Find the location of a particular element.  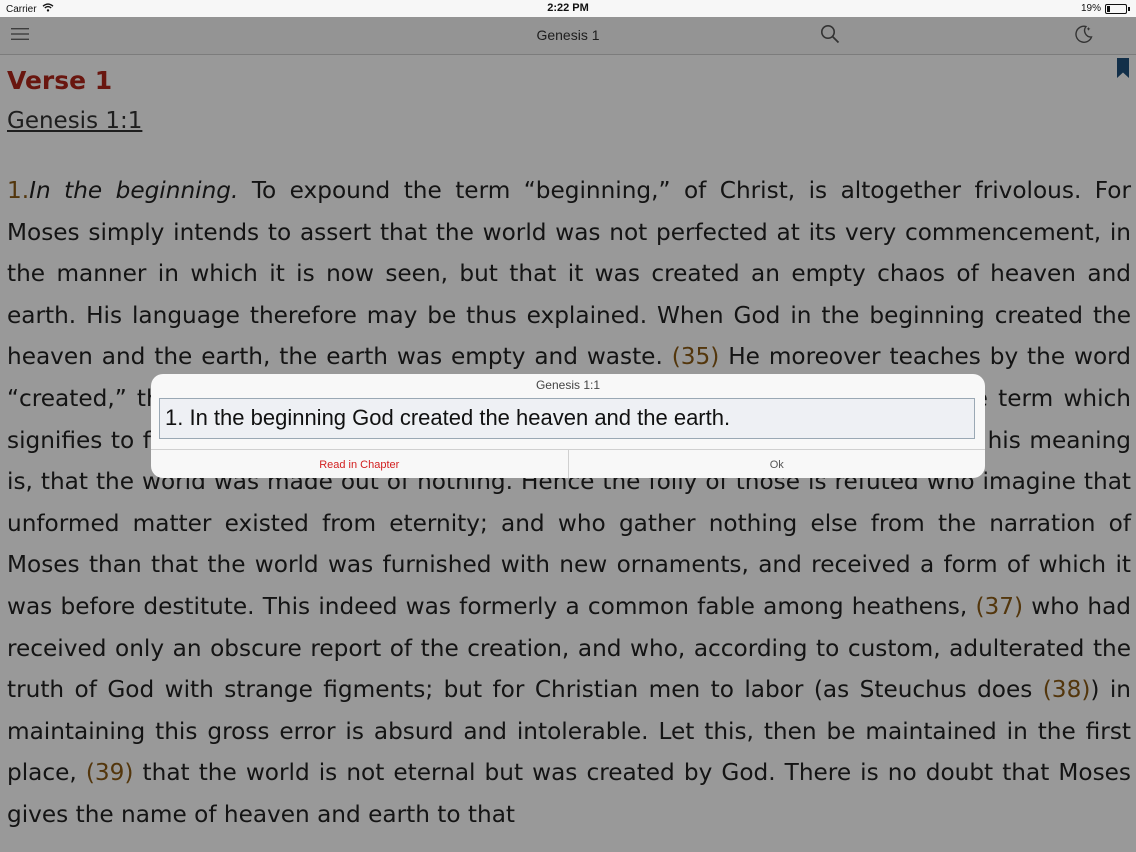

dialog-actions: Read in Chapter Ok is located at coordinates (568, 463).